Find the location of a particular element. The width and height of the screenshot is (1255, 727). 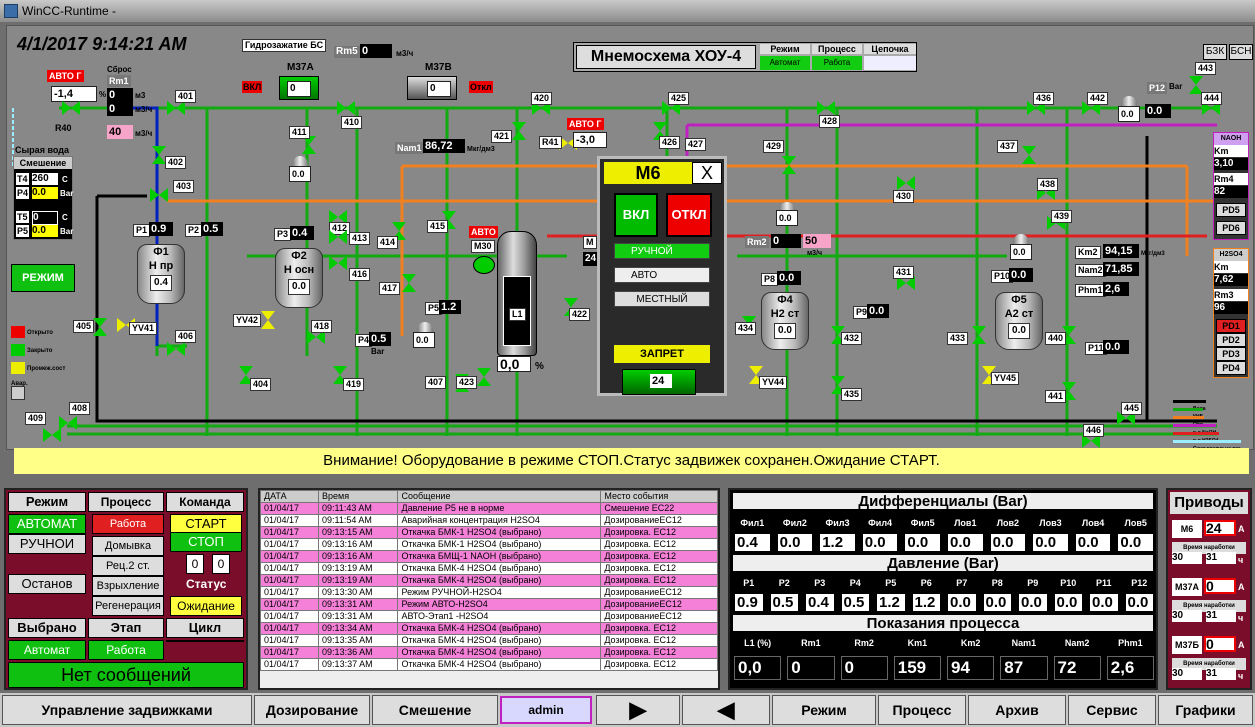

mode-button: РЕЖИМ is located at coordinates (43, 278).